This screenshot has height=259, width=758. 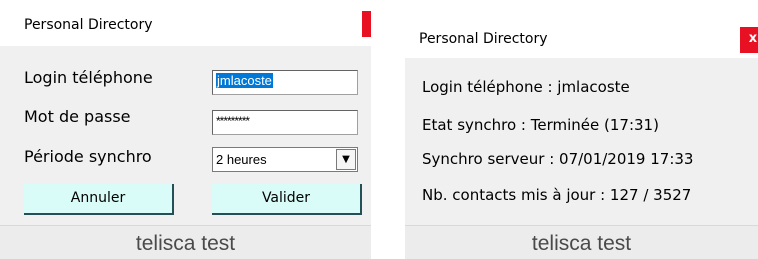 What do you see at coordinates (241, 159) in the screenshot?
I see `period-select-value: 2 heures` at bounding box center [241, 159].